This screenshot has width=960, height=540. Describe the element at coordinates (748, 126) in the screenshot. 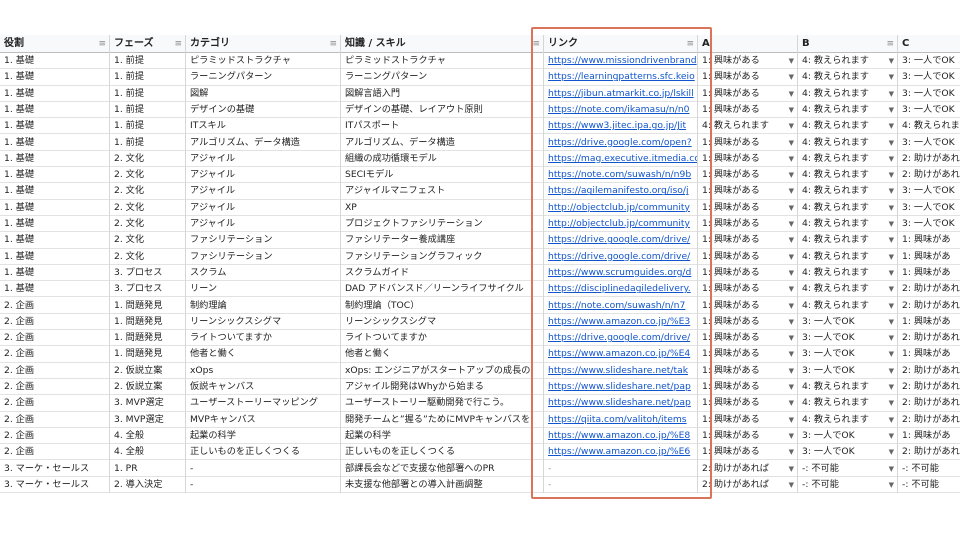

I see `col-a-cell: 4: 教えられます ▼` at that location.